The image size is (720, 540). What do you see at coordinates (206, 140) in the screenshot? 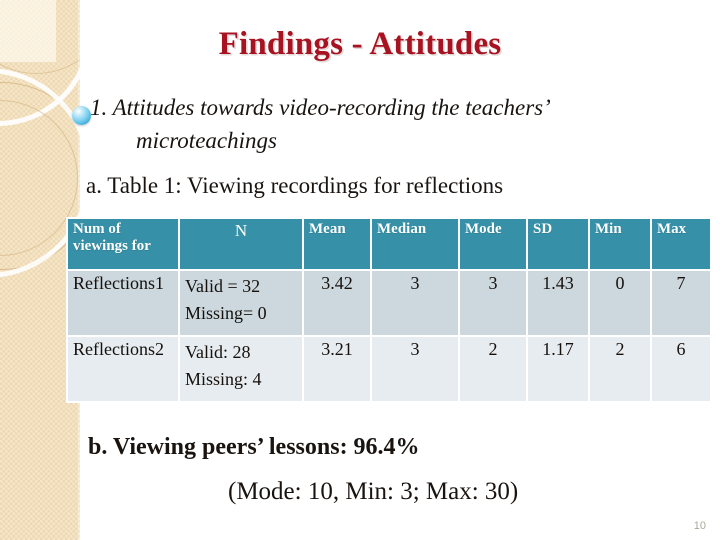
I see `bullet-line-2: microteachings` at bounding box center [206, 140].